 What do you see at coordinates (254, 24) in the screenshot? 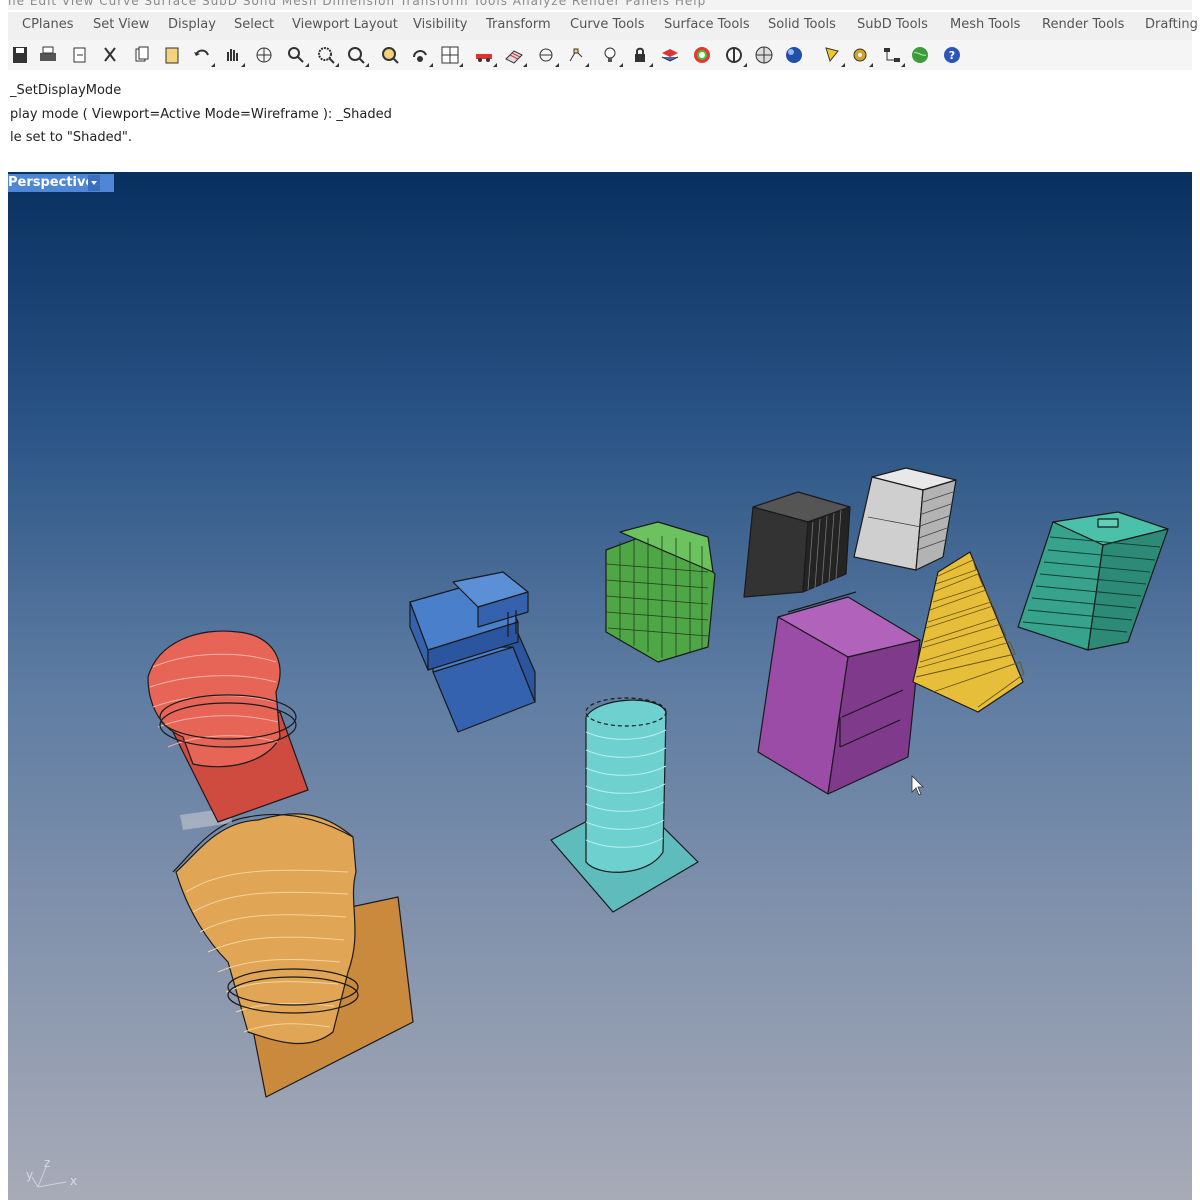
I see `tab-select: Select` at bounding box center [254, 24].